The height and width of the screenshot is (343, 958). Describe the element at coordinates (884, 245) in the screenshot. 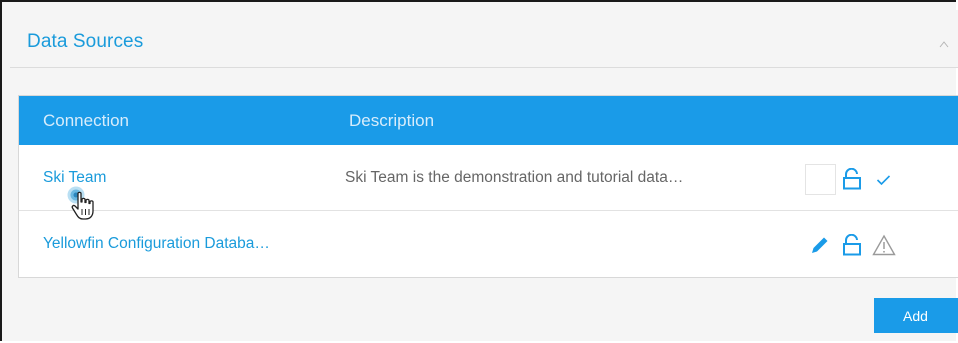

I see `warning-icon` at that location.